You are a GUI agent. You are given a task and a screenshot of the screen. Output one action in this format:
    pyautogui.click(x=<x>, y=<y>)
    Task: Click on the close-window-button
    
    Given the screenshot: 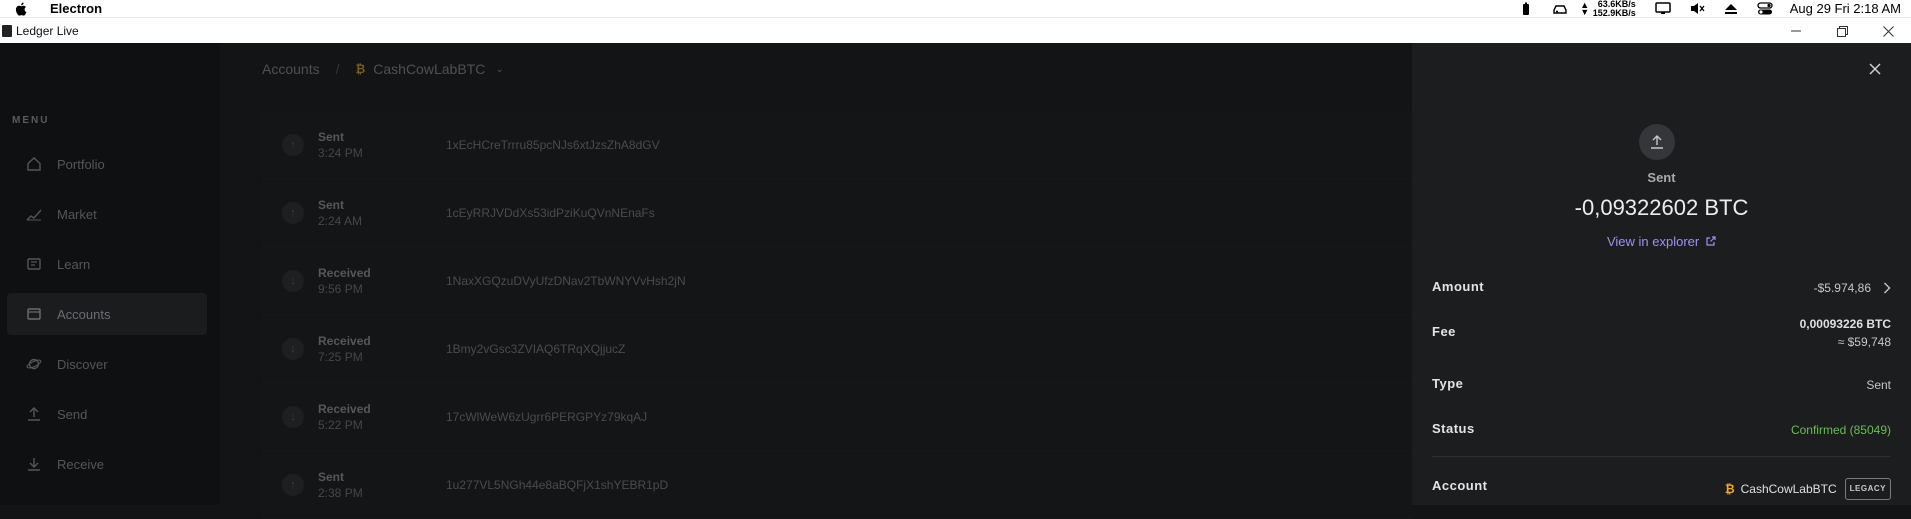 What is the action you would take?
    pyautogui.click(x=1888, y=31)
    